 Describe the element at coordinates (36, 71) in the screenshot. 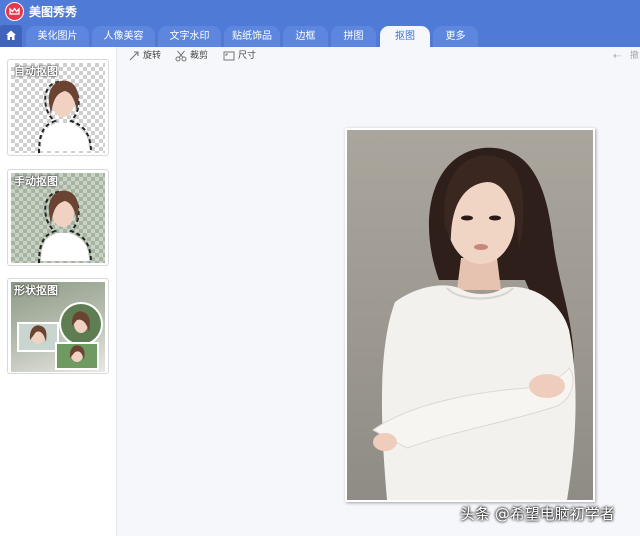

I see `auto-cutout-label: 自动抠图` at that location.